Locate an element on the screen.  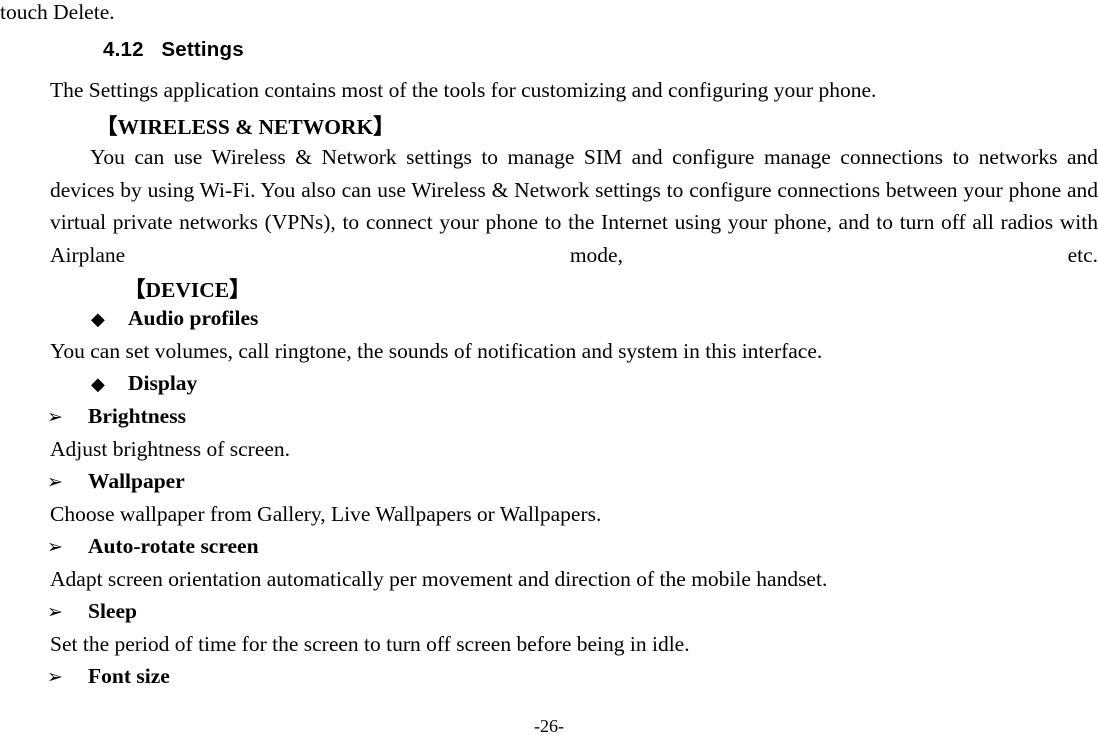
page-number: -26- is located at coordinates (549, 725).